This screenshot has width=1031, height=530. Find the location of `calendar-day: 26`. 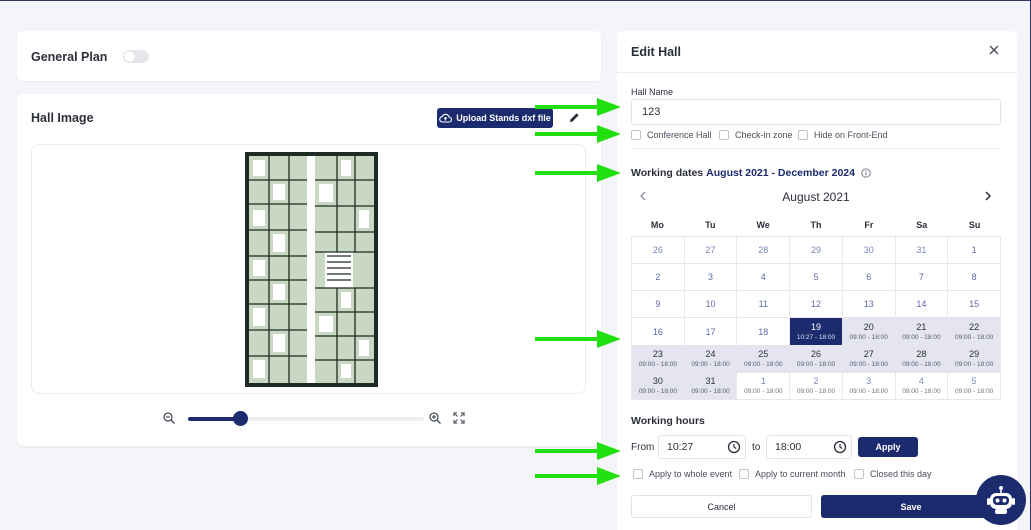

calendar-day: 26 is located at coordinates (658, 251).